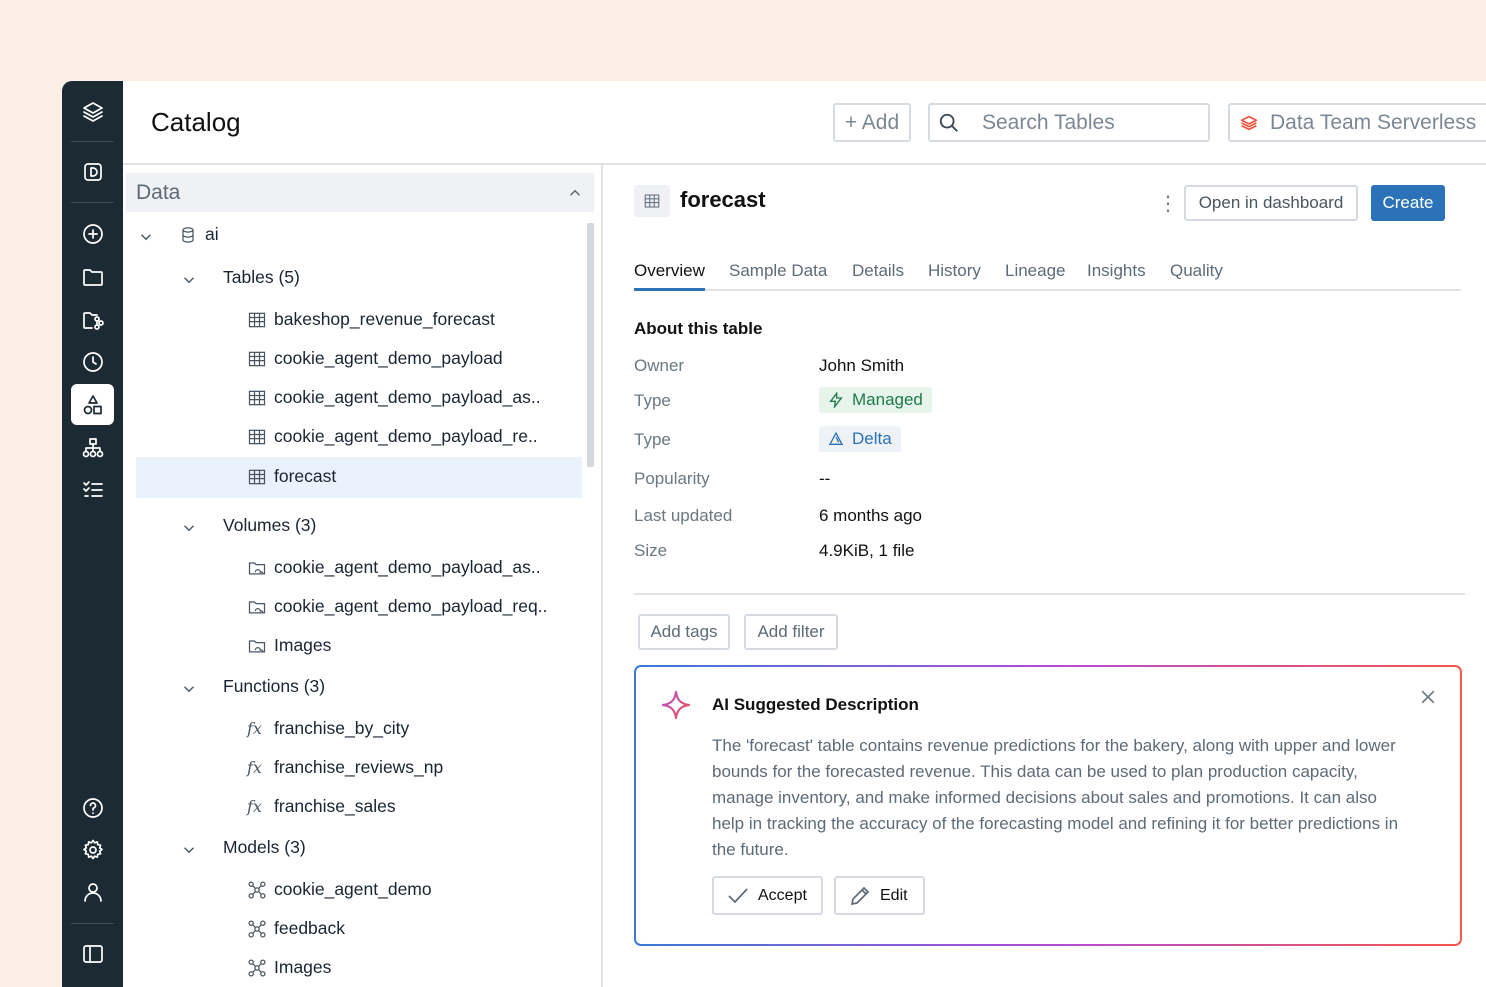 The height and width of the screenshot is (987, 1486). I want to click on tree-label: cookie_agent_demo_payload, so click(388, 358).